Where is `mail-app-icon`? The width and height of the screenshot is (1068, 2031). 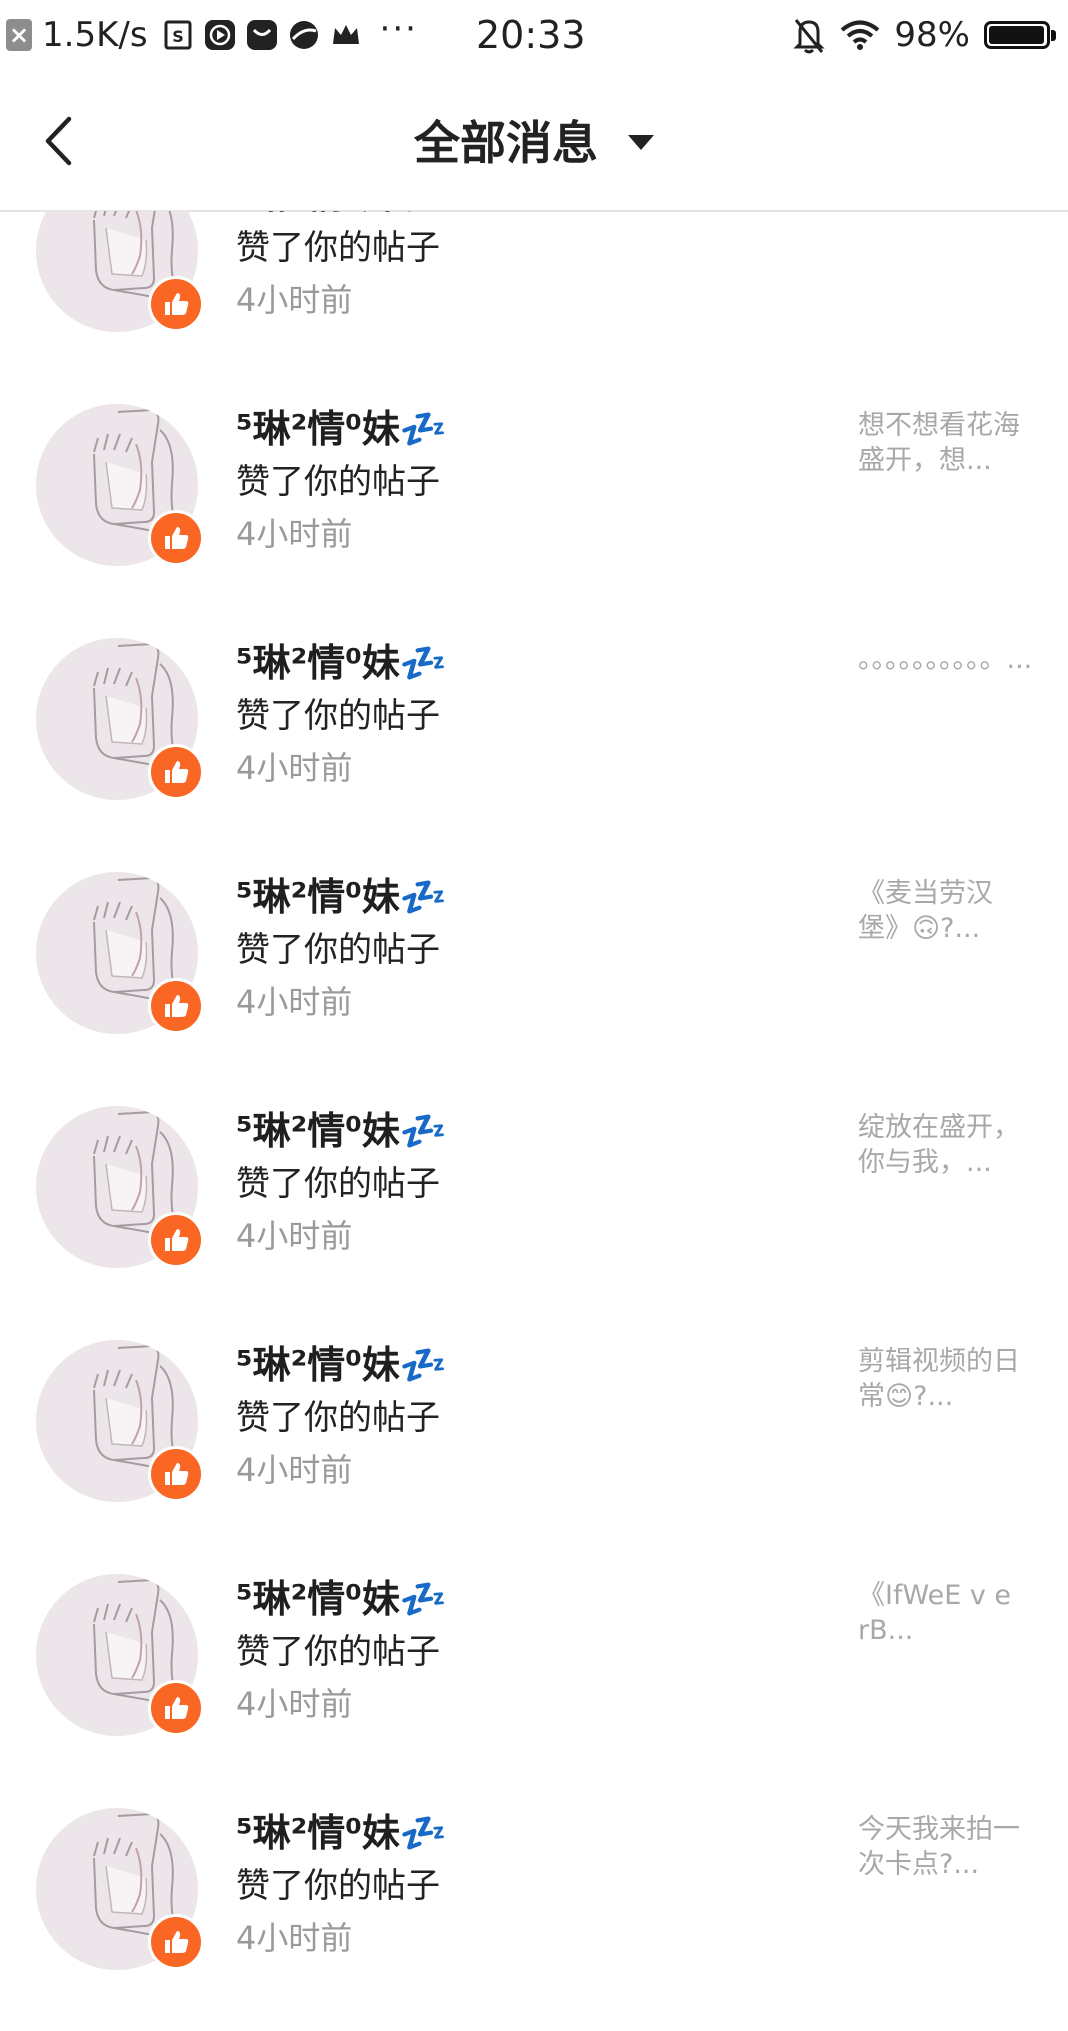 mail-app-icon is located at coordinates (261, 35).